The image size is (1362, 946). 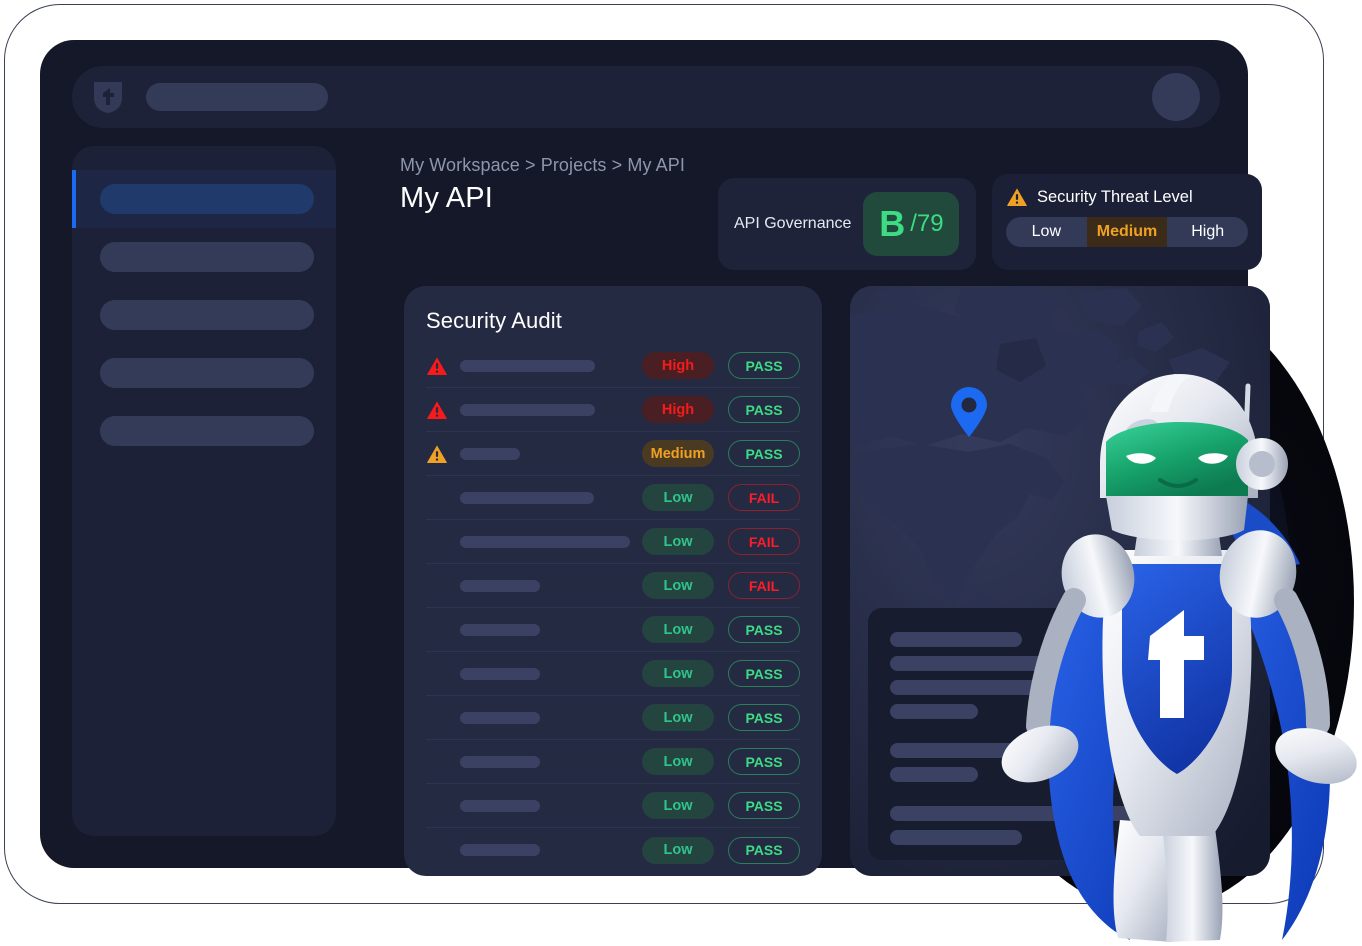 I want to click on api-governance-grade-letter: B, so click(x=892, y=223).